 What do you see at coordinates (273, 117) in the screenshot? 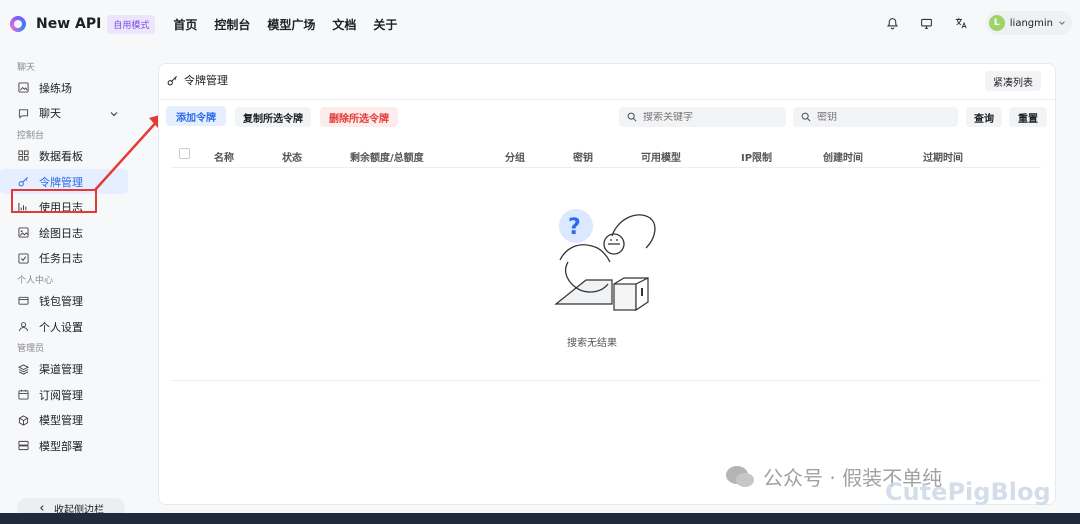
I see `copy-selected-button: 复制所选令牌` at bounding box center [273, 117].